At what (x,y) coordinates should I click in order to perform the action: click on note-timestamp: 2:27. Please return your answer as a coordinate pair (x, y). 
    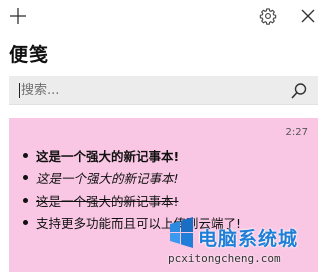
    Looking at the image, I should click on (296, 132).